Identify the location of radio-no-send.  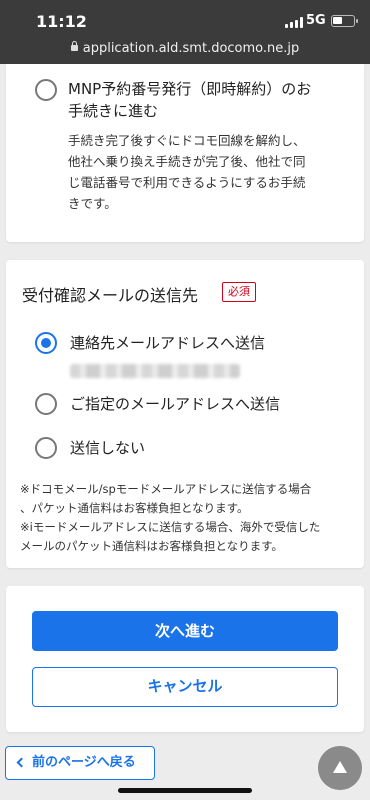
(46, 448).